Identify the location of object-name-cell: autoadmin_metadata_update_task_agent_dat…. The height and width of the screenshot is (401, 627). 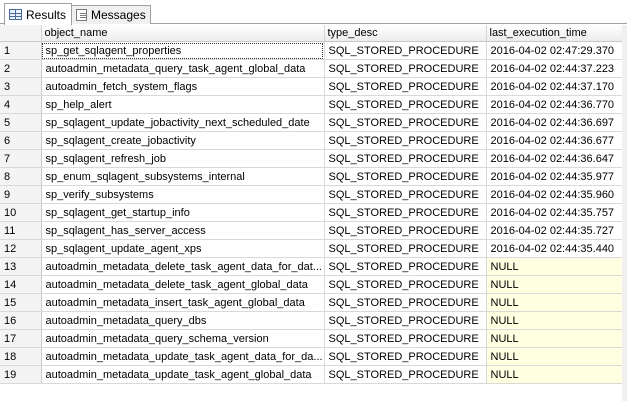
(183, 356).